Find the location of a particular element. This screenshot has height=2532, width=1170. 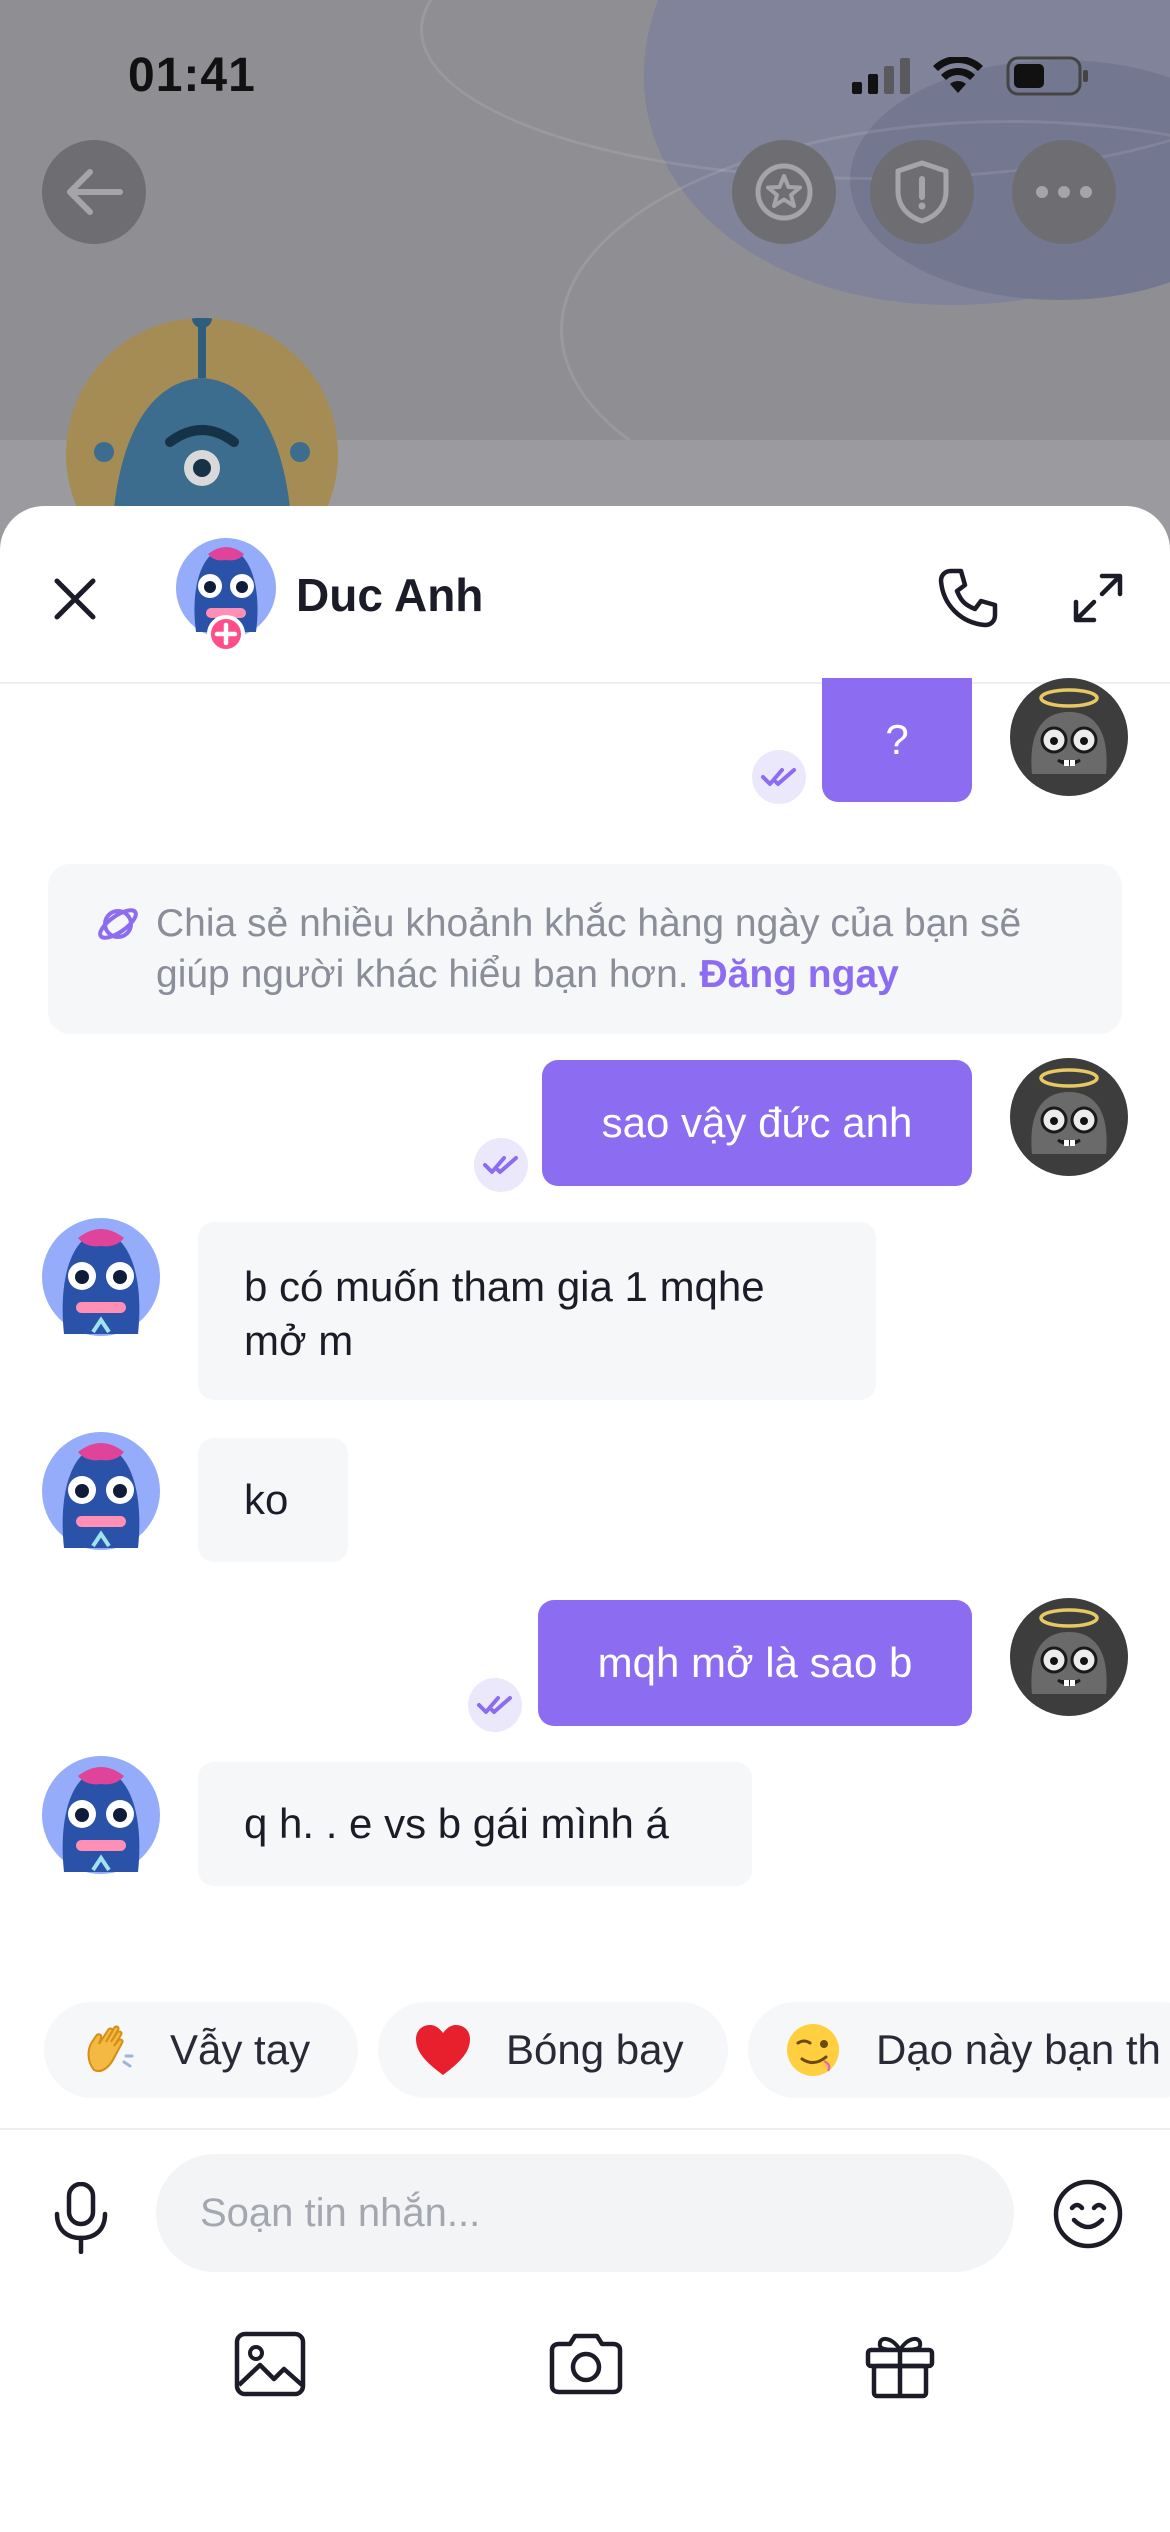

more-button is located at coordinates (1064, 192).